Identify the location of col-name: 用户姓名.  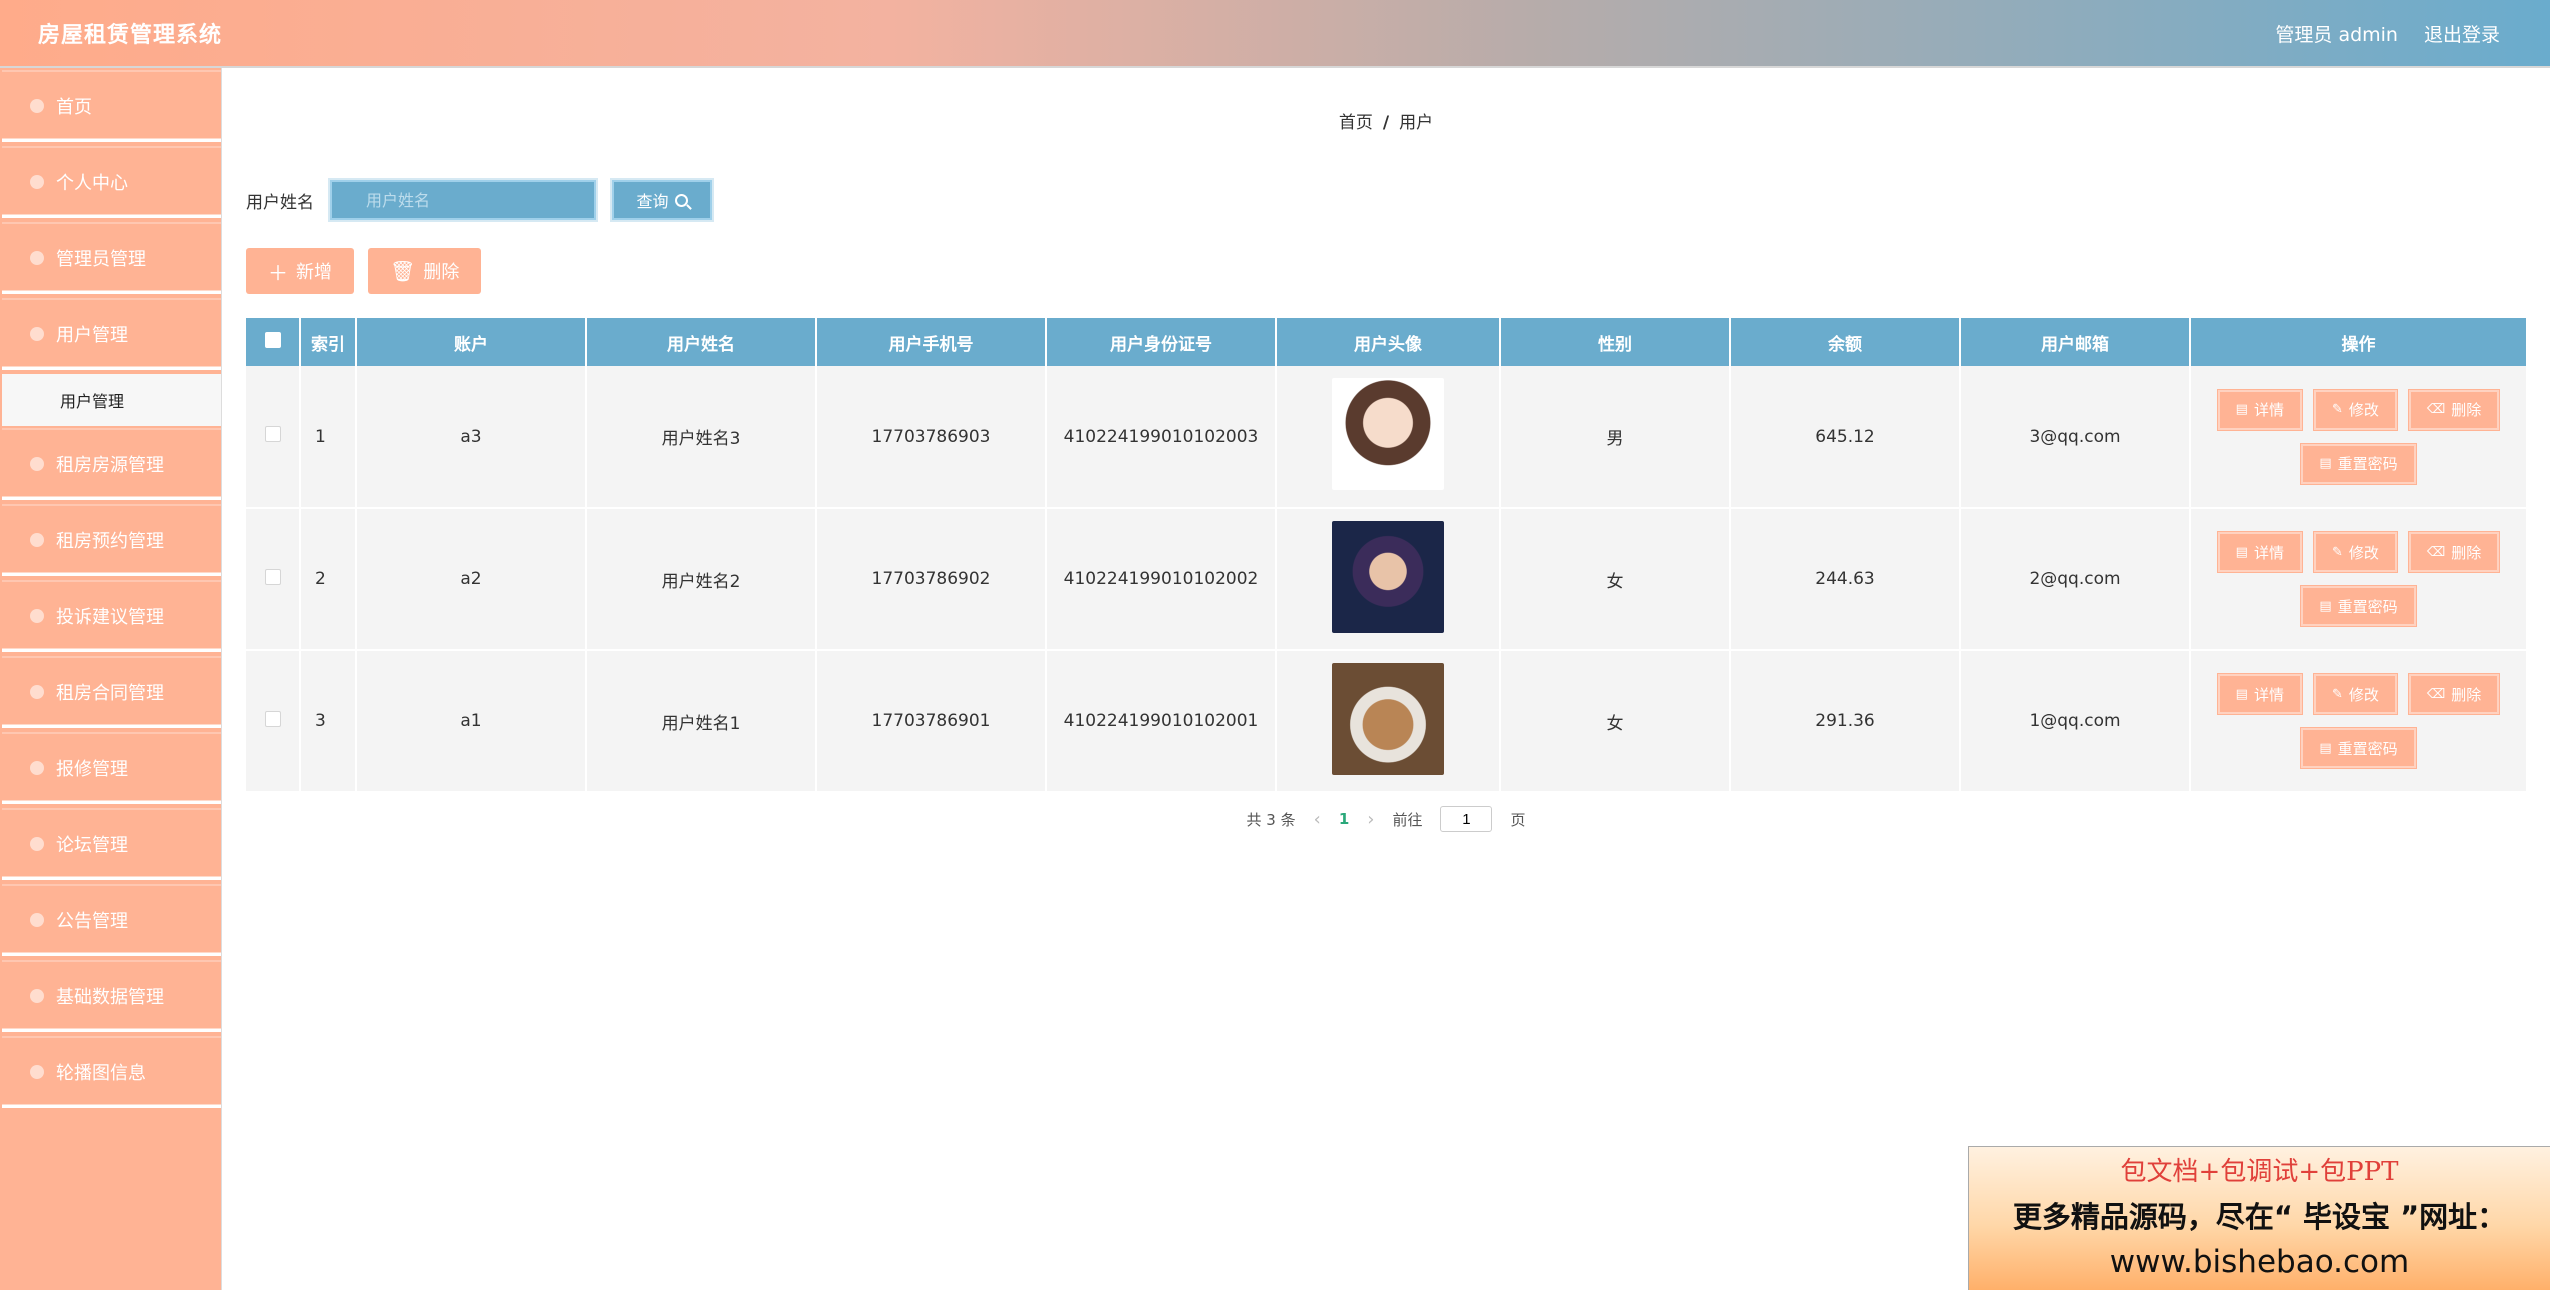
(701, 342).